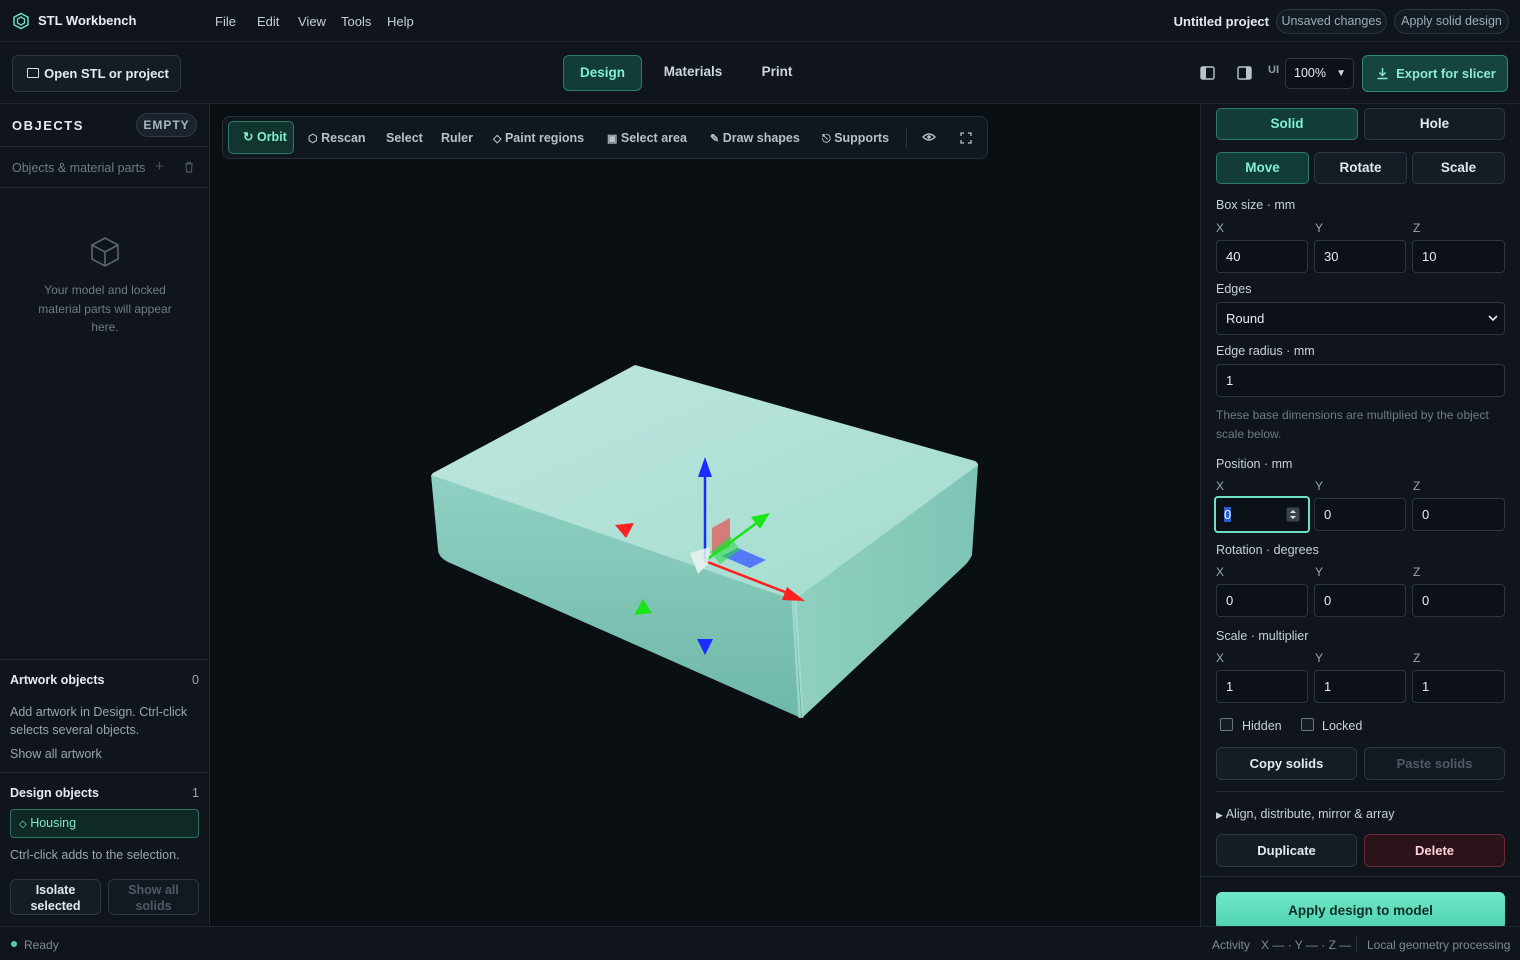 This screenshot has height=960, width=1520. What do you see at coordinates (106, 73) in the screenshot?
I see `open-stl-label: Open STL or project` at bounding box center [106, 73].